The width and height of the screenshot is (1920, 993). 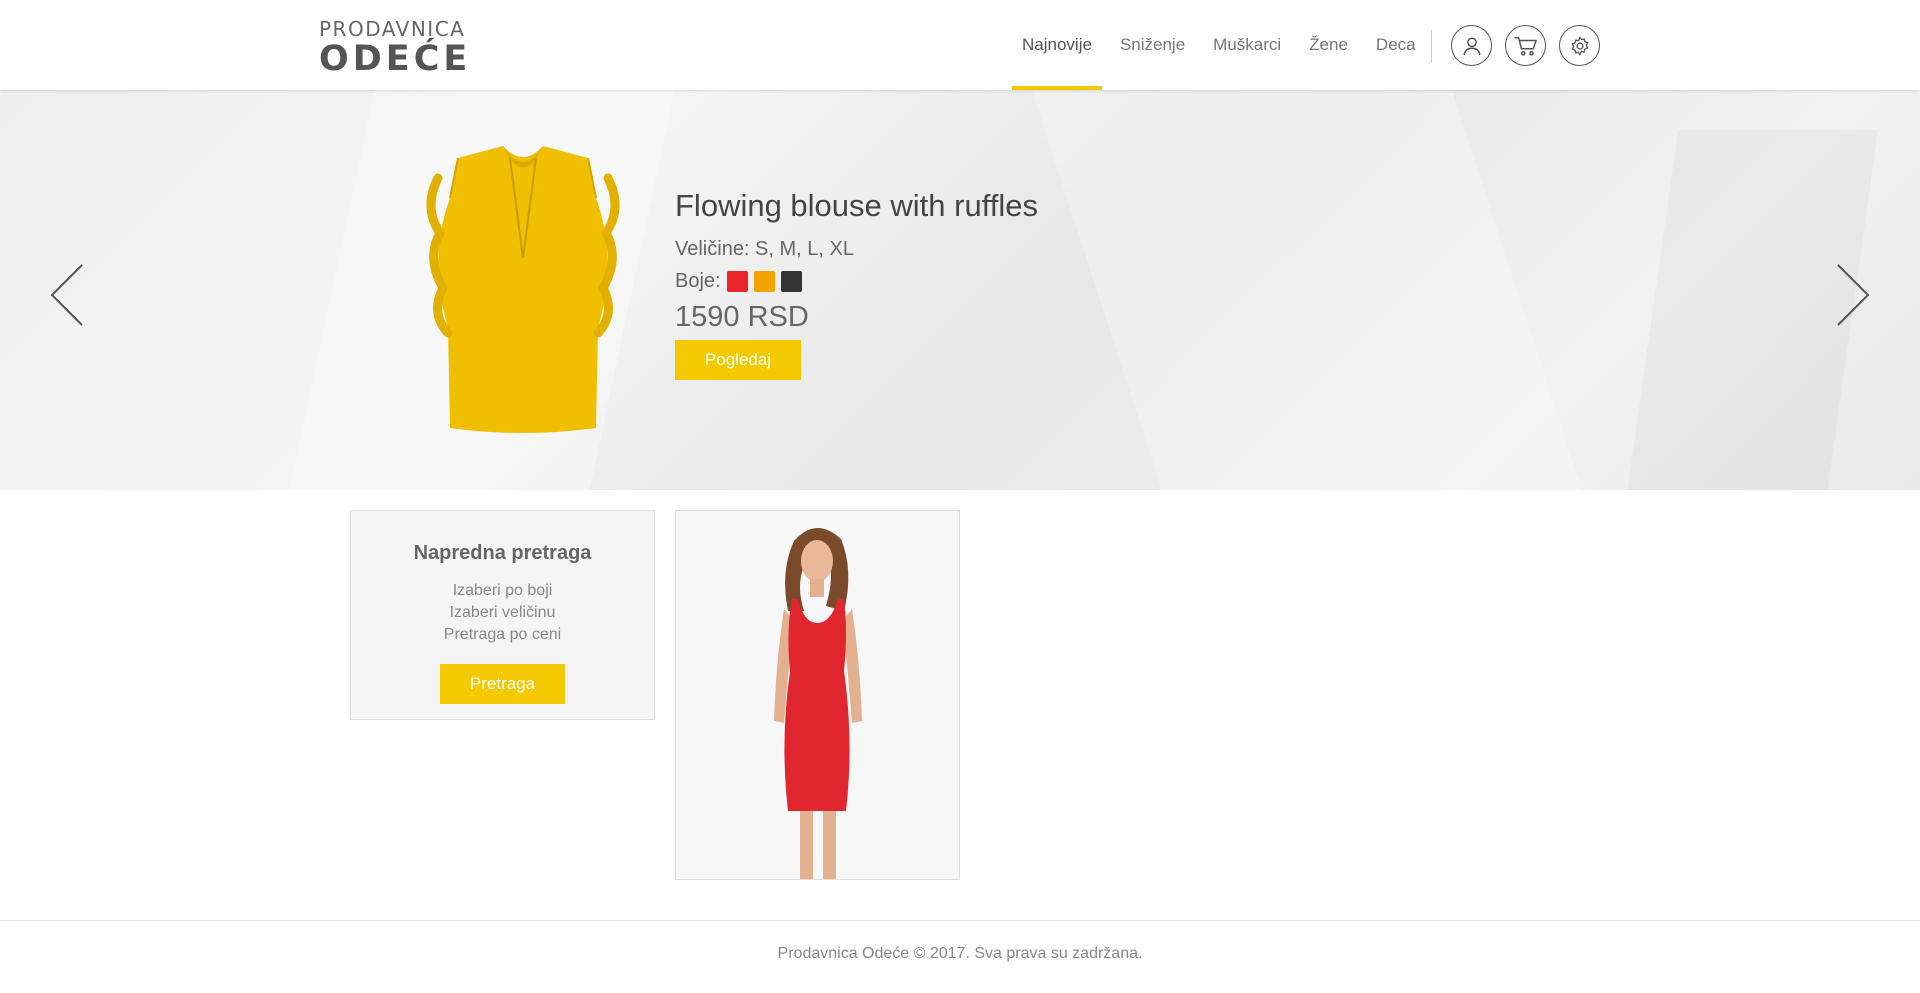 I want to click on account-button, so click(x=1471, y=45).